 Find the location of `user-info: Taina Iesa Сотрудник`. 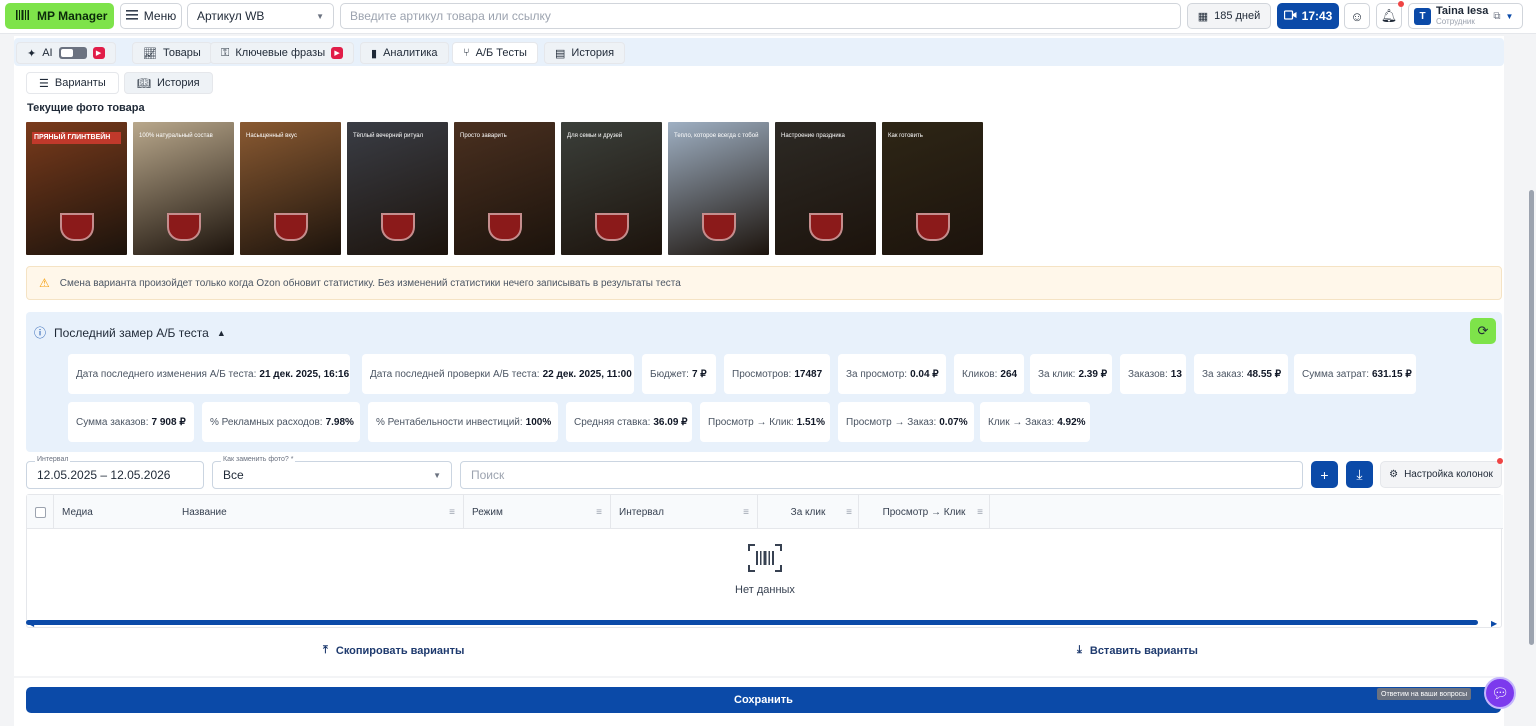

user-info: Taina Iesa Сотрудник is located at coordinates (1462, 16).